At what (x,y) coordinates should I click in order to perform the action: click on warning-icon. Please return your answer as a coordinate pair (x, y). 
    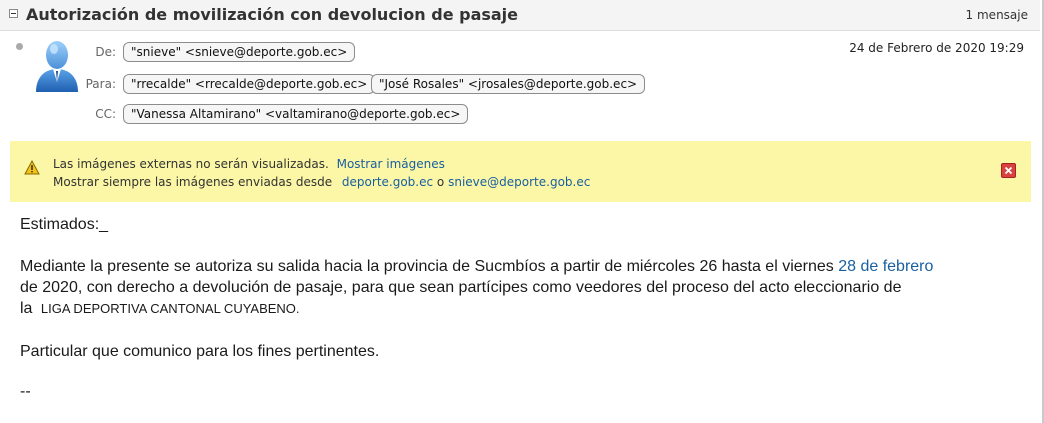
    Looking at the image, I should click on (32, 167).